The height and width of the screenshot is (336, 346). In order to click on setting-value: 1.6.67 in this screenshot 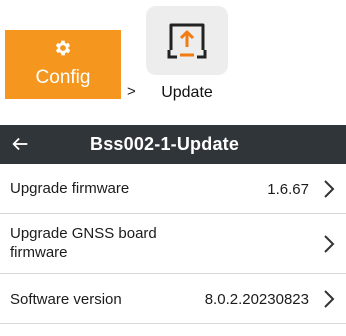, I will do `click(288, 189)`.